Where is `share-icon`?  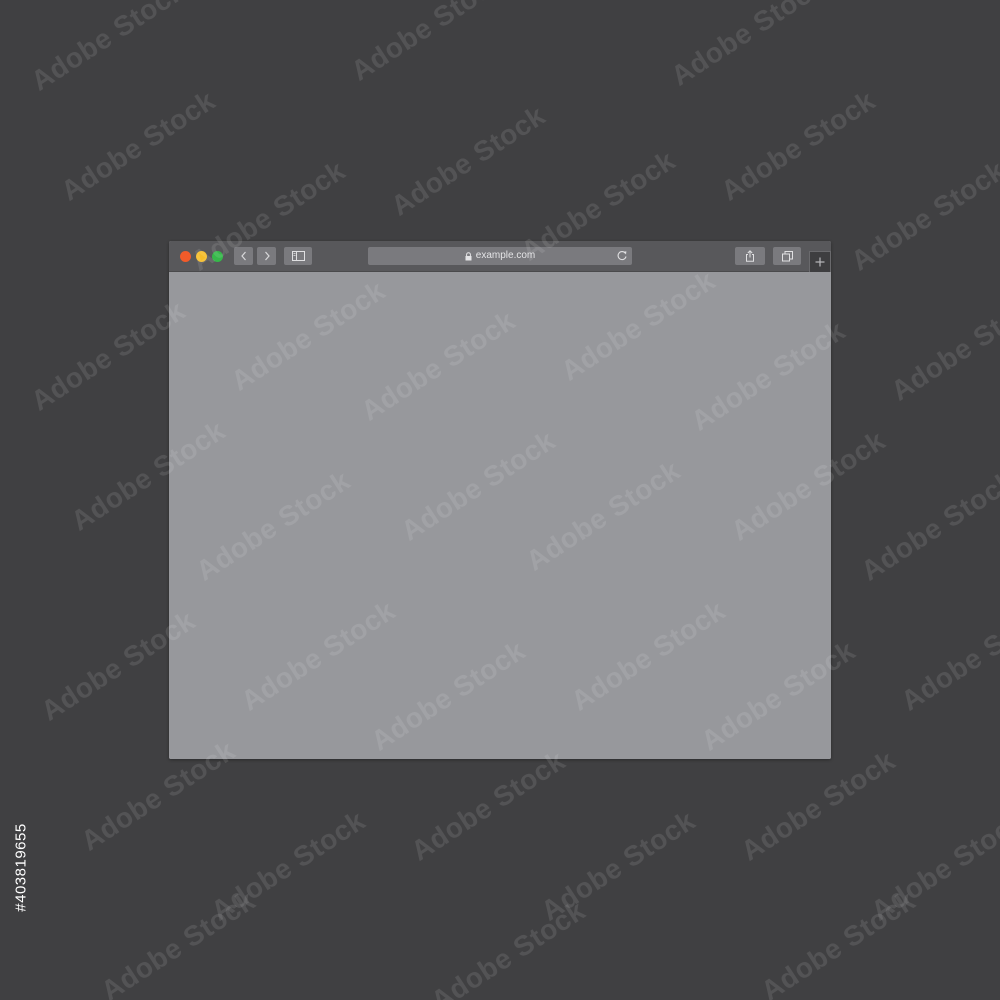
share-icon is located at coordinates (750, 256).